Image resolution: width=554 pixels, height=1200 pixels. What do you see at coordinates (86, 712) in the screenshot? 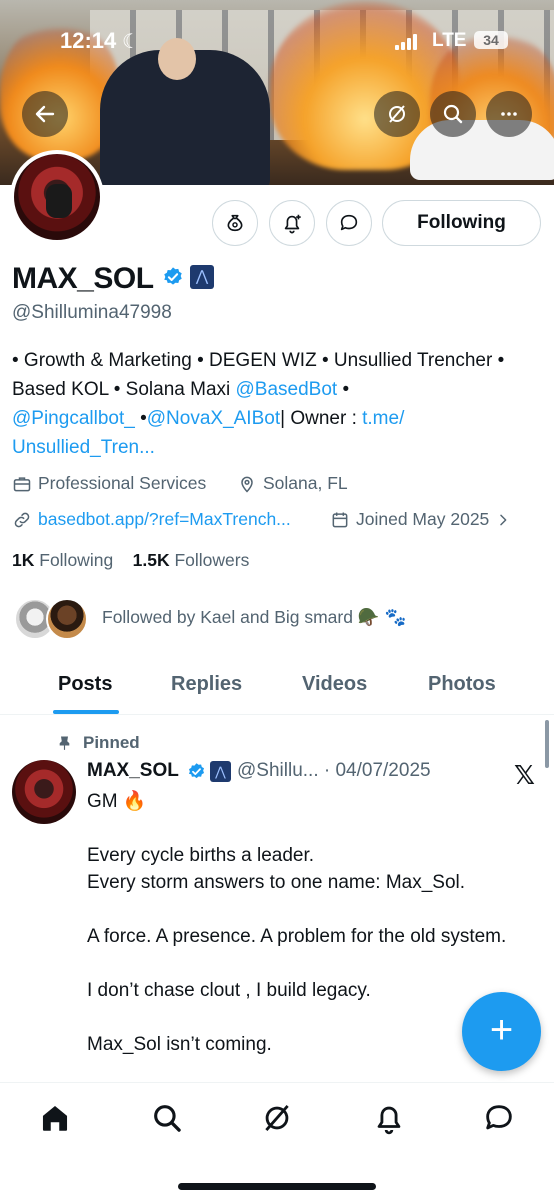
I see `active-tab-indicator` at bounding box center [86, 712].